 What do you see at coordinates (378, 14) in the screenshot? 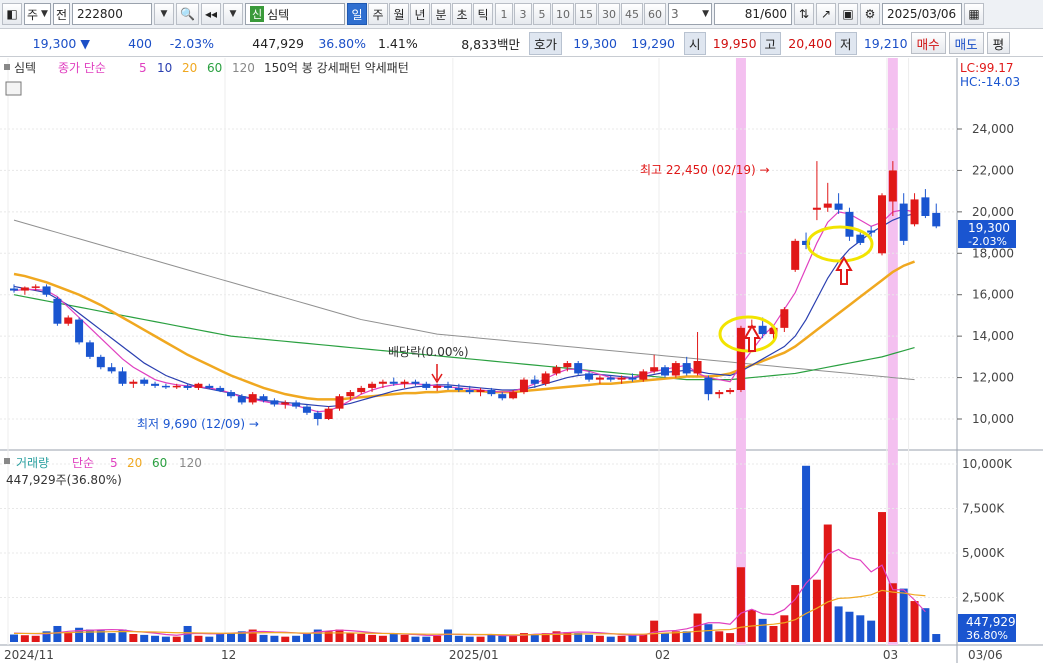
I see `period-tab-week: 주` at bounding box center [378, 14].